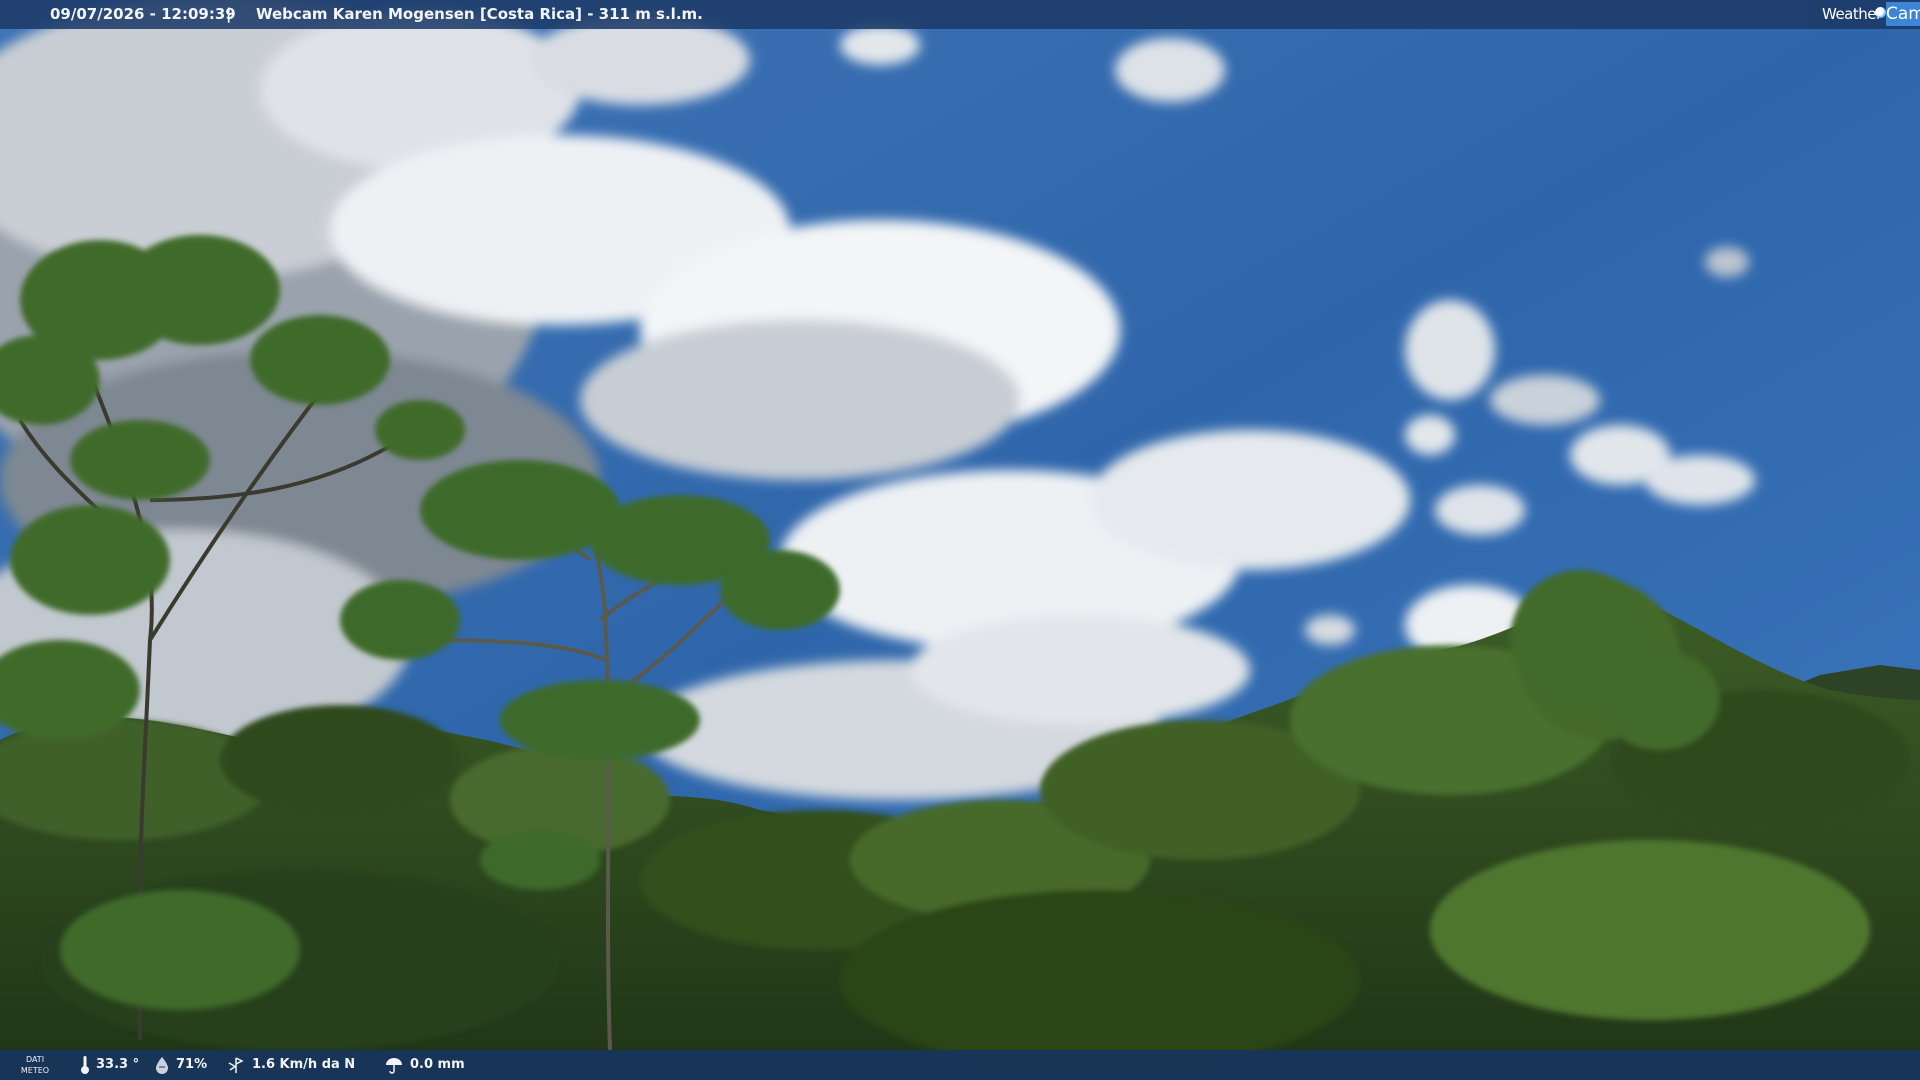 This screenshot has width=1920, height=1080. Describe the element at coordinates (437, 1064) in the screenshot. I see `rain-value: 0.0 mm` at that location.